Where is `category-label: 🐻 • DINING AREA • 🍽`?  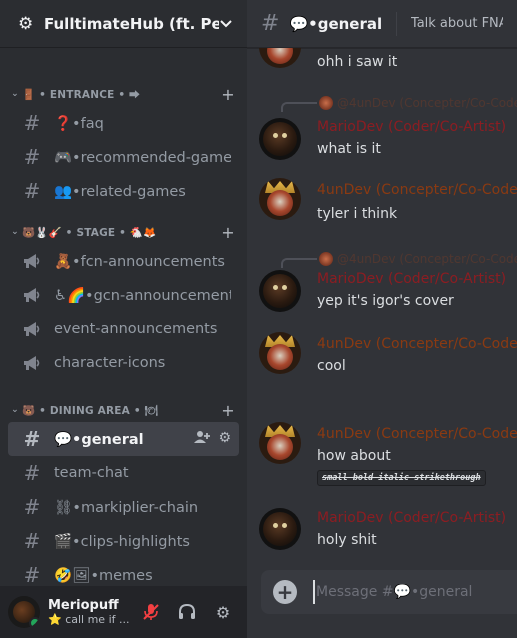 category-label: 🐻 • DINING AREA • 🍽 is located at coordinates (90, 410).